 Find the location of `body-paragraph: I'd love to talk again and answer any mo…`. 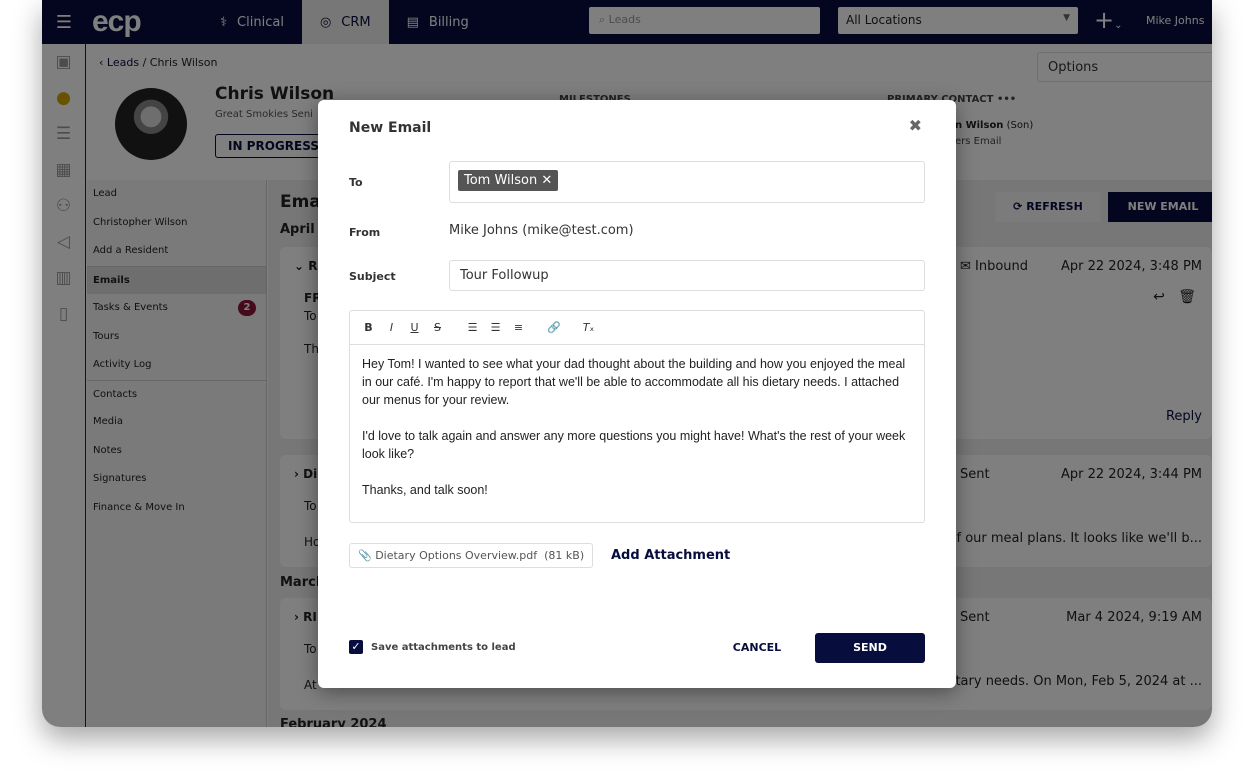

body-paragraph: I'd love to talk again and answer any mo… is located at coordinates (634, 445).